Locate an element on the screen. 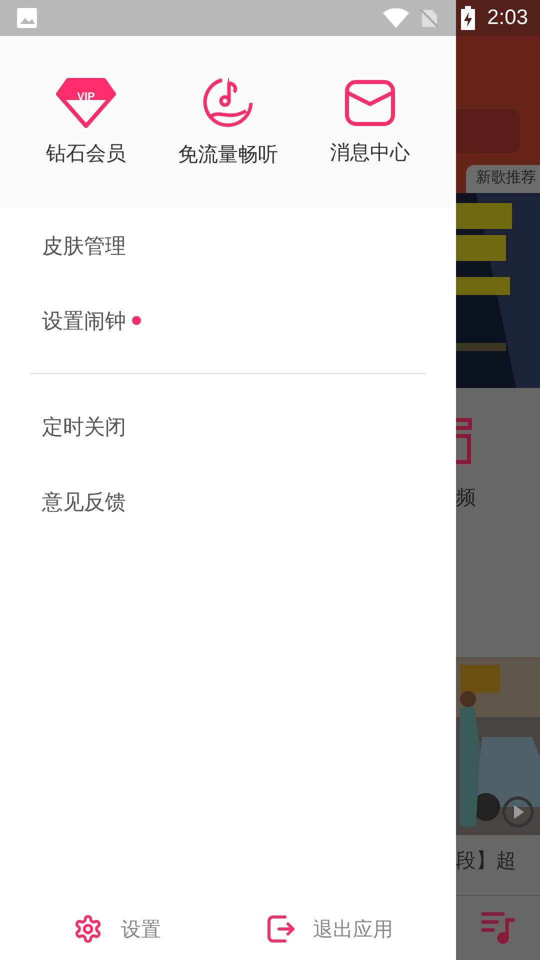 The width and height of the screenshot is (540, 960). clock-time: 2:03 is located at coordinates (507, 18).